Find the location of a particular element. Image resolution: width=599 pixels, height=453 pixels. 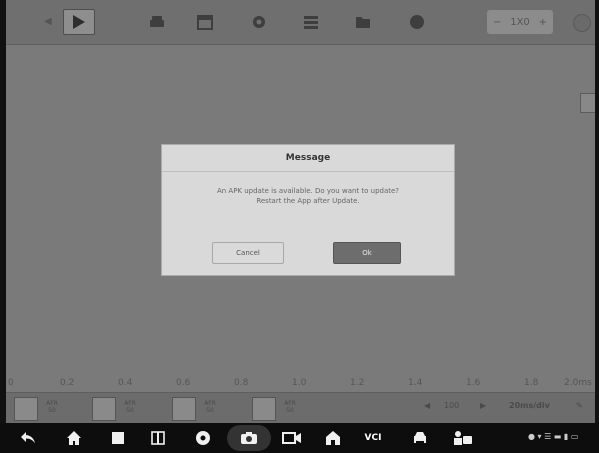

dialog-title: Message is located at coordinates (308, 158).